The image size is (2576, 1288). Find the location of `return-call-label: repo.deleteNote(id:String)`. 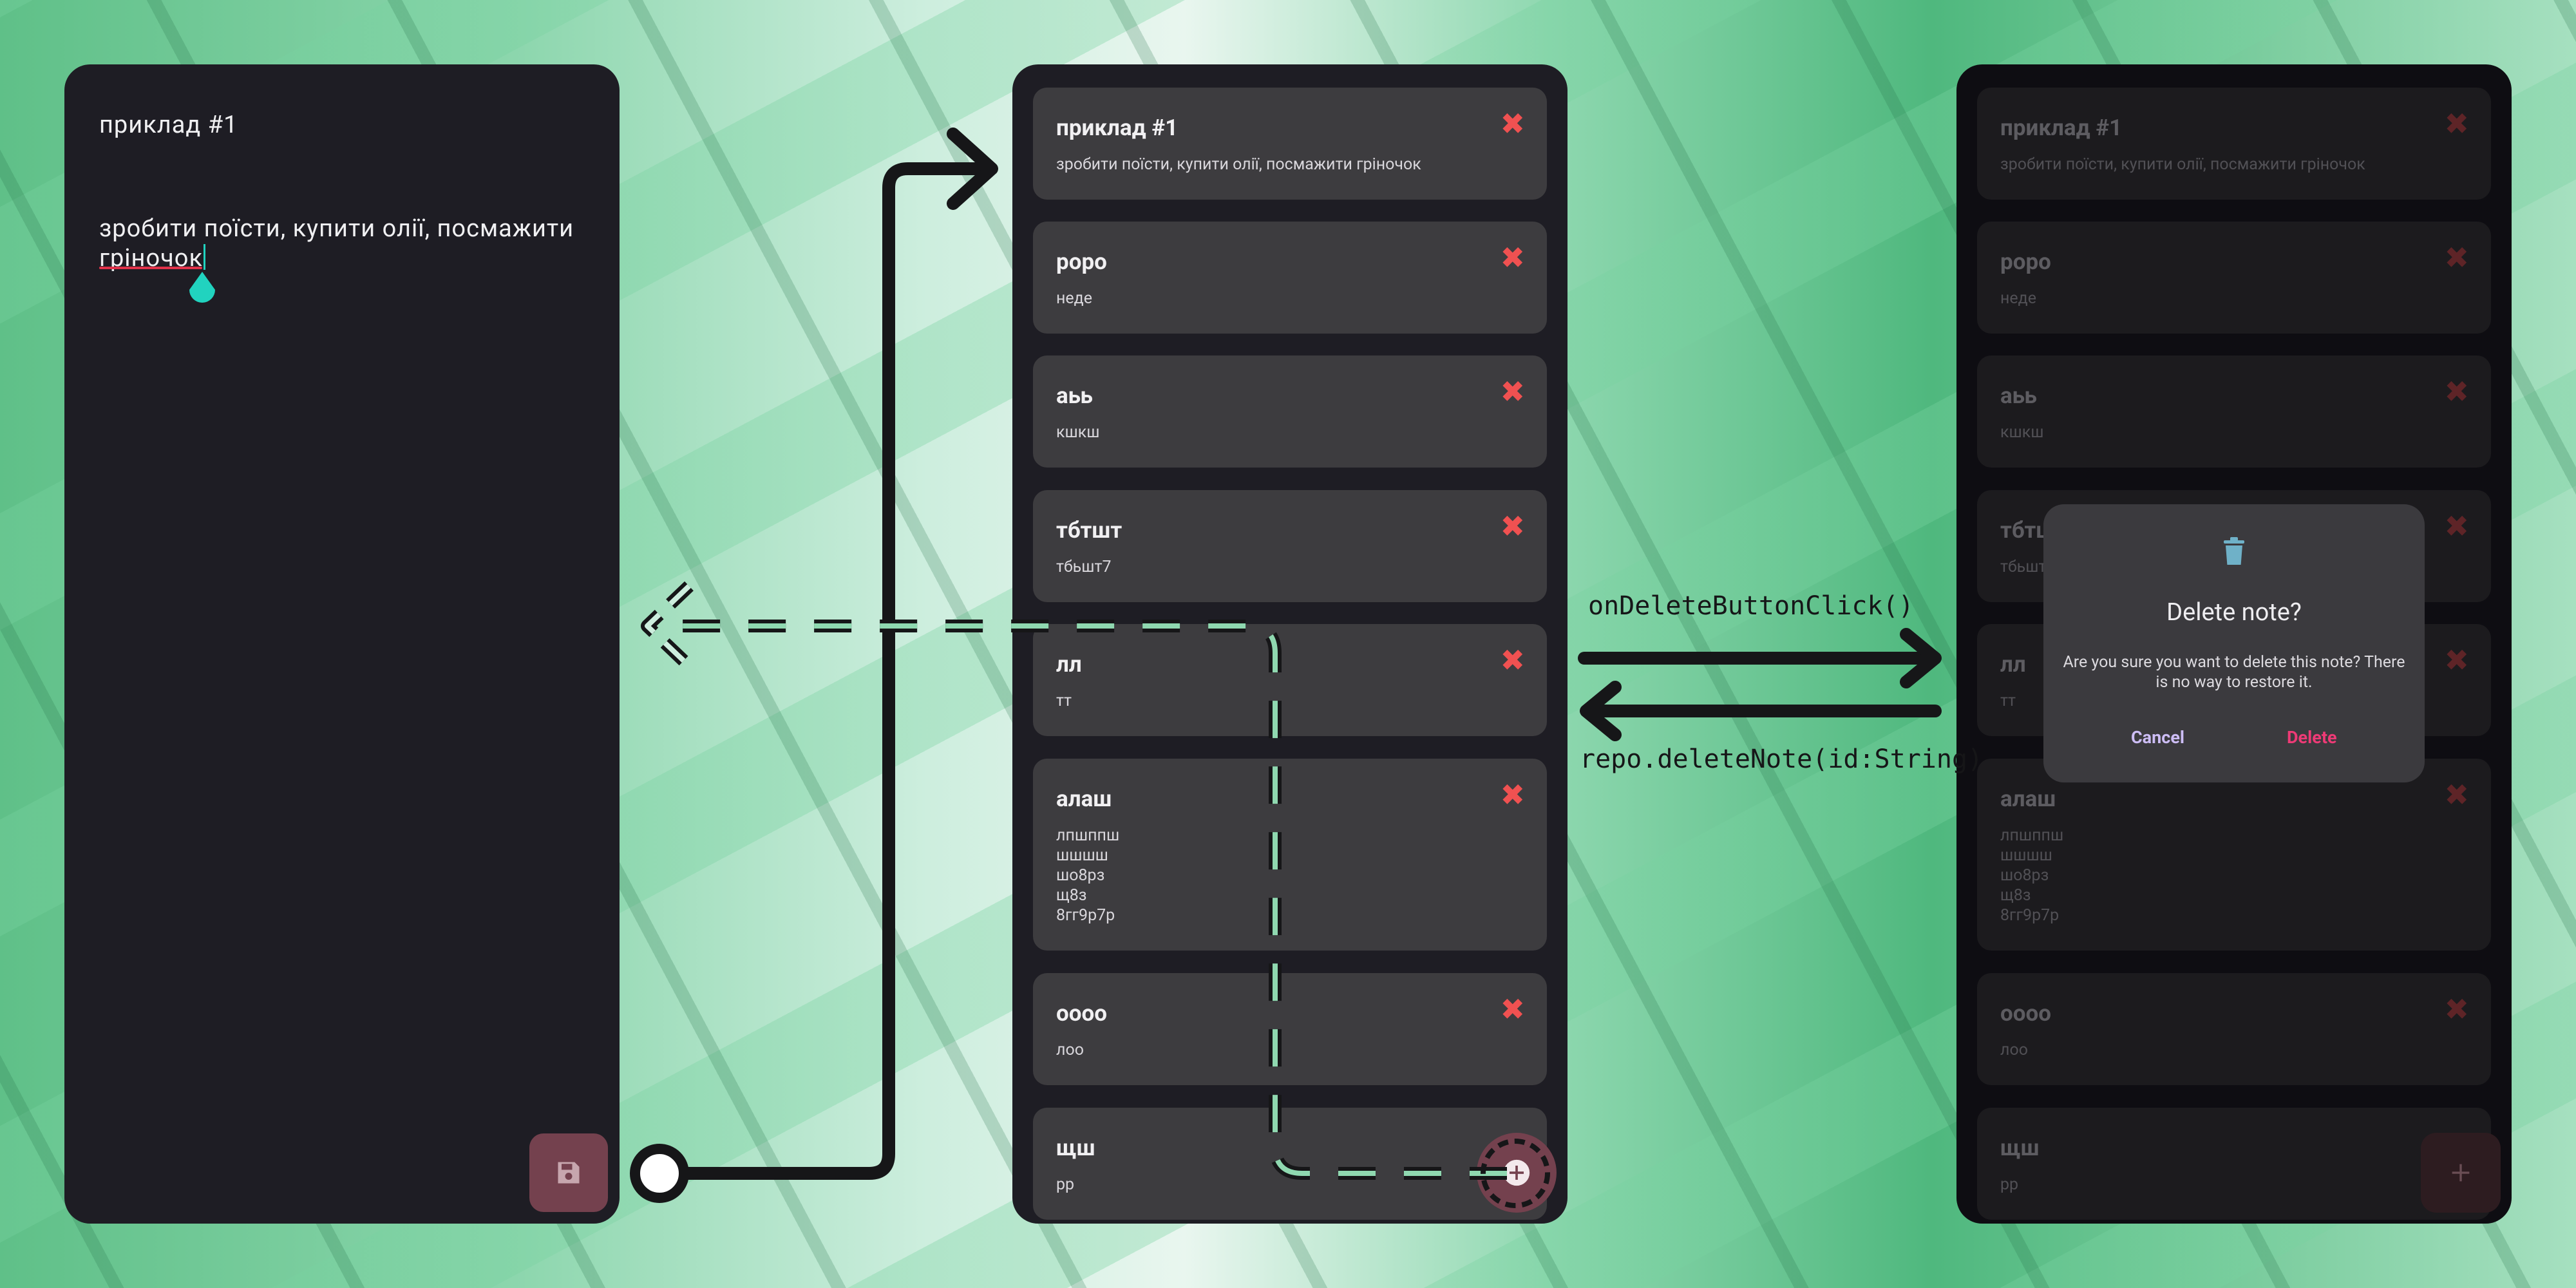

return-call-label: repo.deleteNote(id:String) is located at coordinates (1782, 759).